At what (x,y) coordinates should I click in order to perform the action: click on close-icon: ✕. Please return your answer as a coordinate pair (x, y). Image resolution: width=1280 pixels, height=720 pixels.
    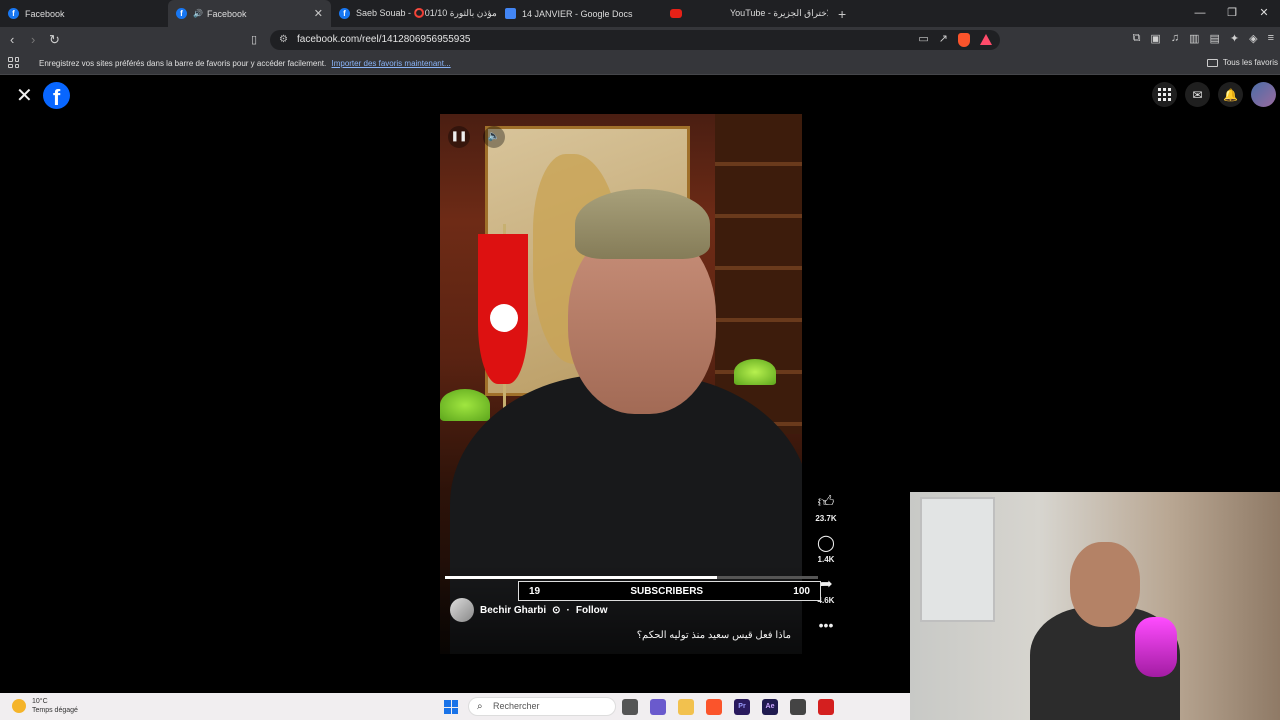
    Looking at the image, I should click on (24, 96).